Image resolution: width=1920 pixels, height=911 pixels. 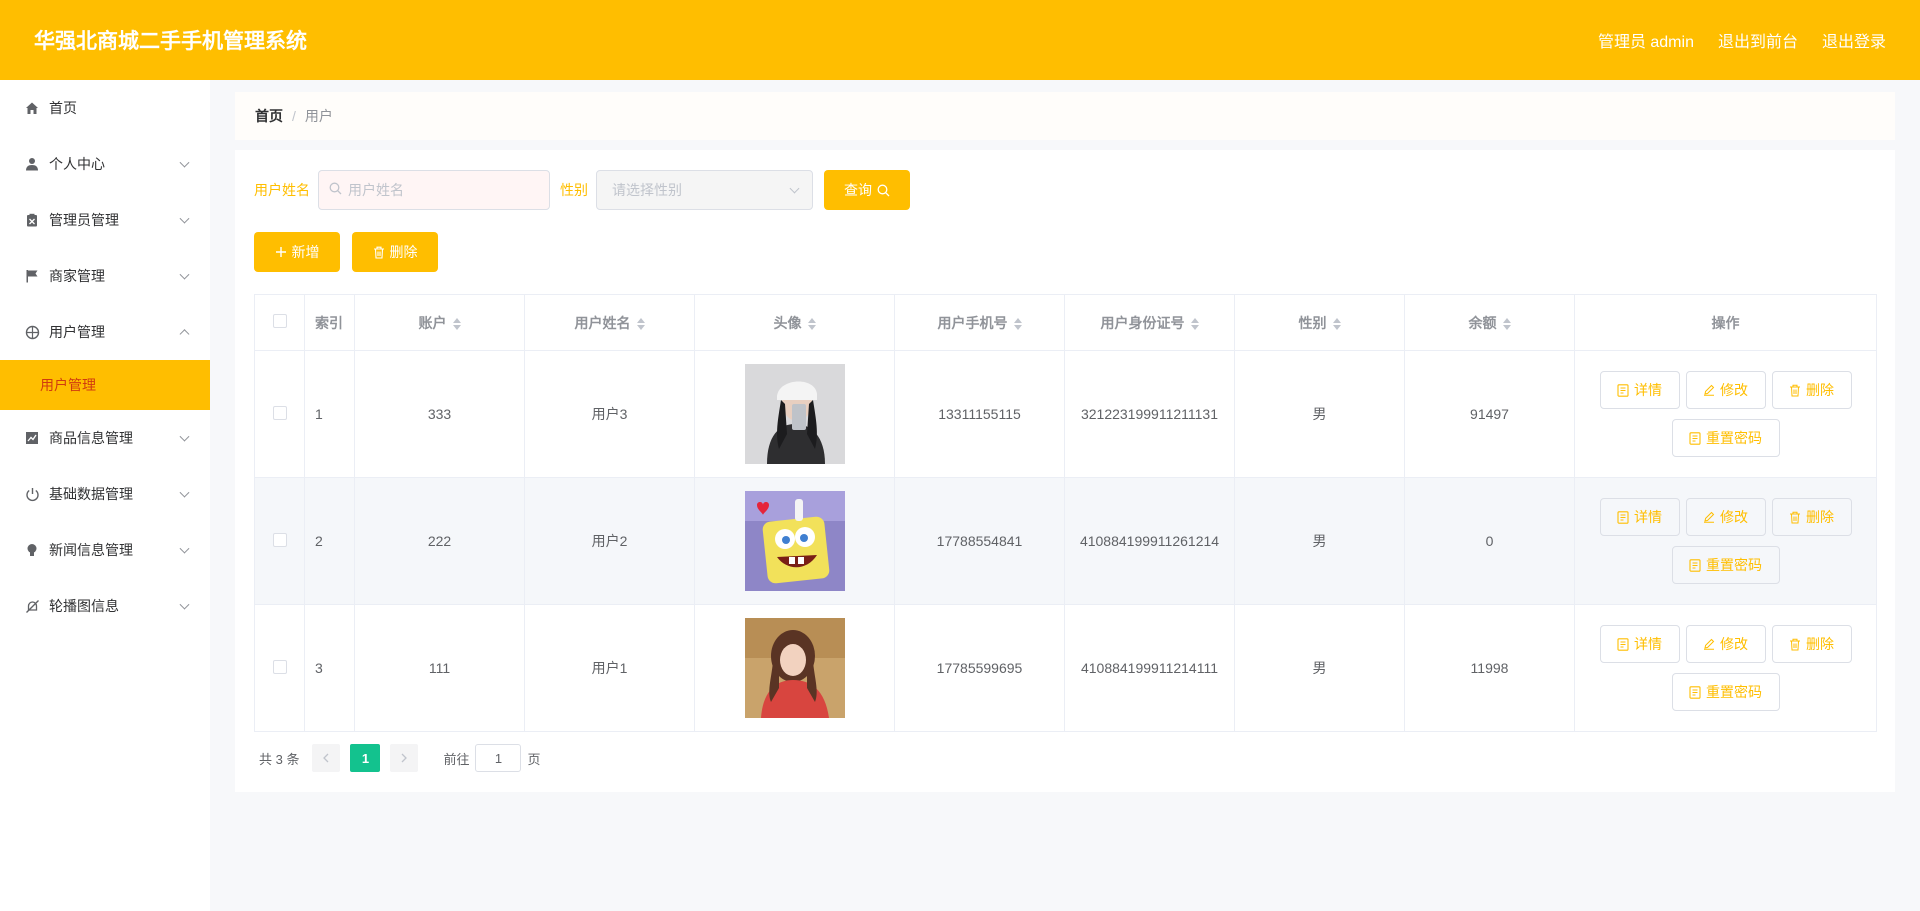 What do you see at coordinates (1142, 322) in the screenshot?
I see `column-header-label: 用户身份证号` at bounding box center [1142, 322].